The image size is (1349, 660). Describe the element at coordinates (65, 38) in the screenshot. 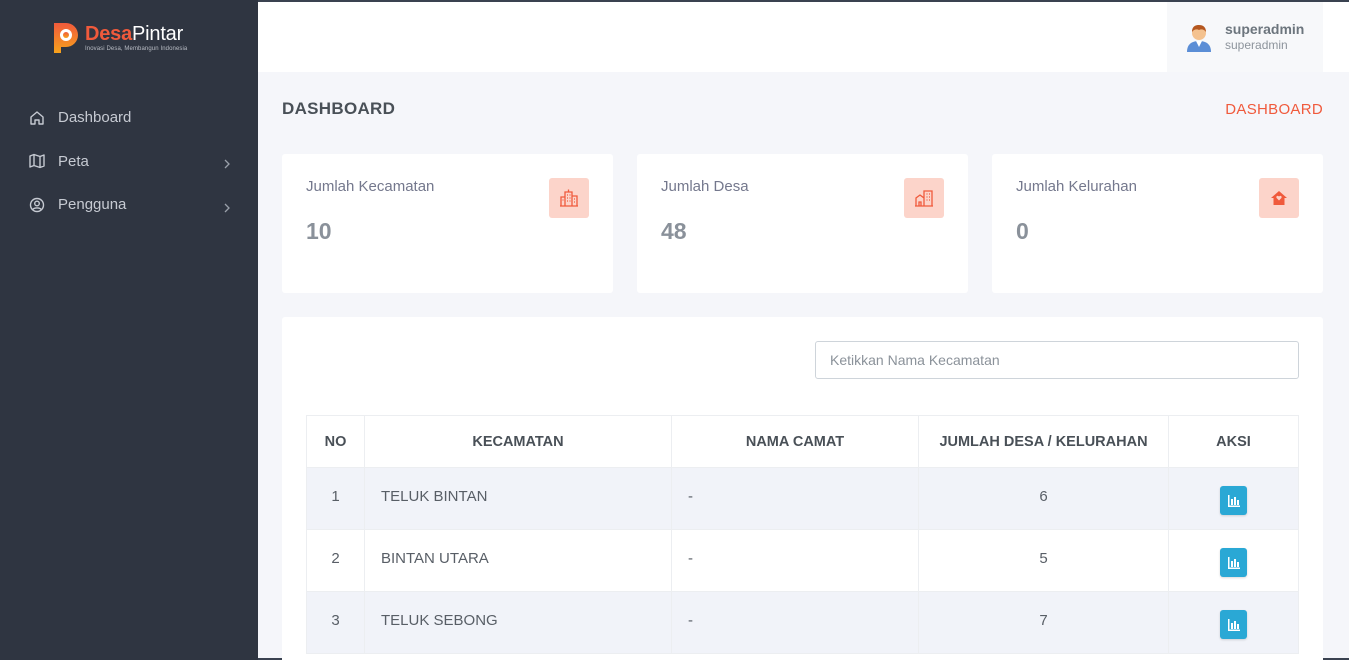

I see `logo-icon` at that location.